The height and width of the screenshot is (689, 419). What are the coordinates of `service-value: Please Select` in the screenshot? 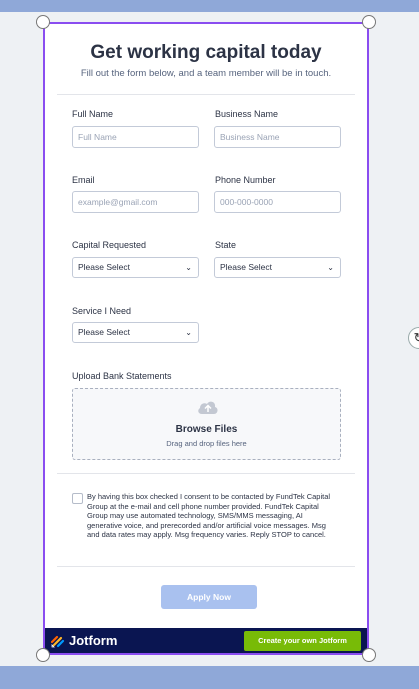 It's located at (104, 332).